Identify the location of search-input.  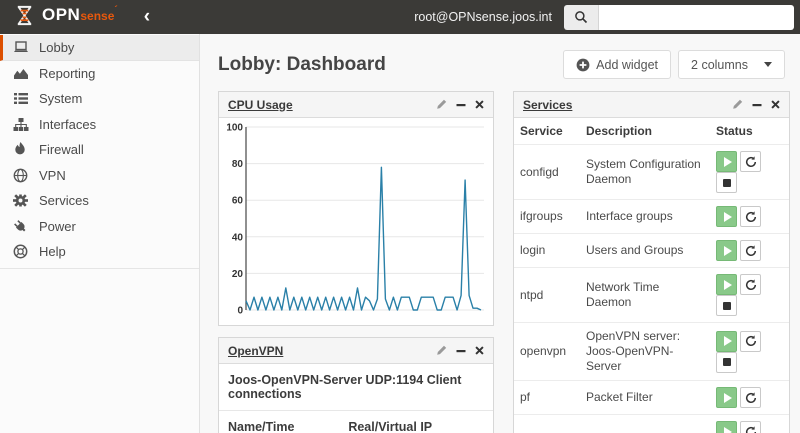
(696, 17).